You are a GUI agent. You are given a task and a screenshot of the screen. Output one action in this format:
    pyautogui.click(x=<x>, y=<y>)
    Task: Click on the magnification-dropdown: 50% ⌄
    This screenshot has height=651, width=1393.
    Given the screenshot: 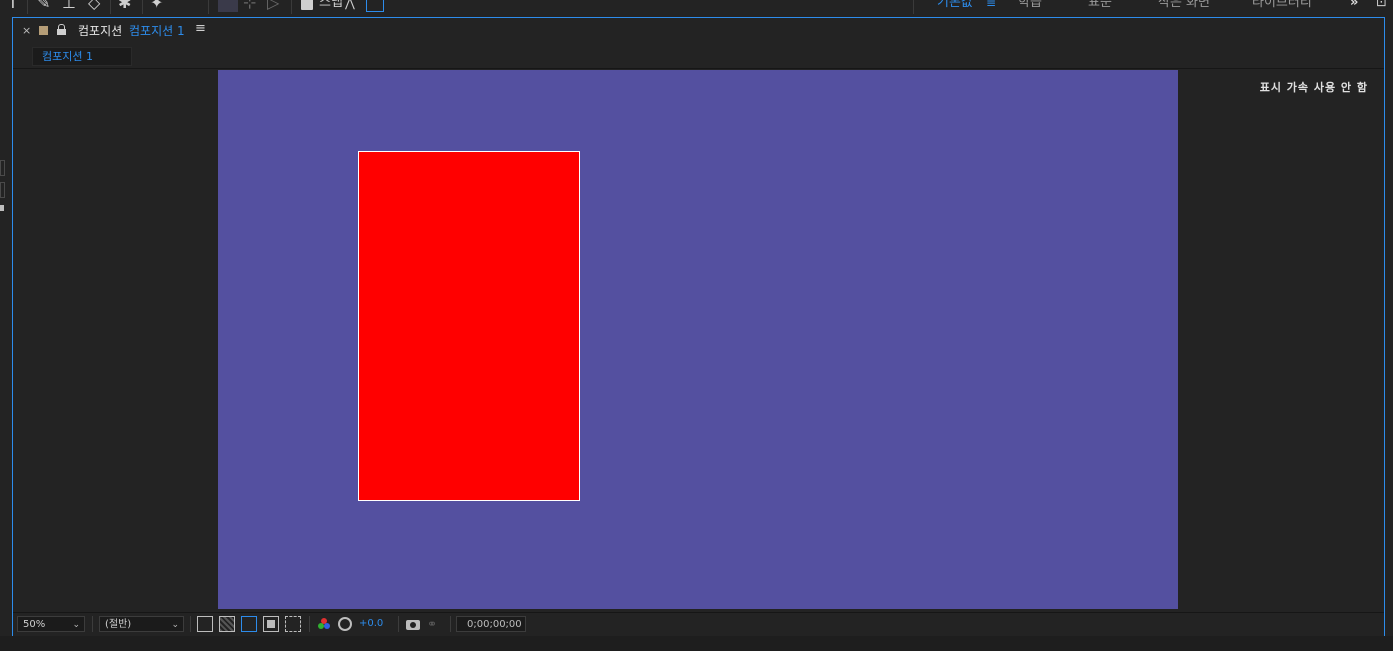 What is the action you would take?
    pyautogui.click(x=51, y=624)
    